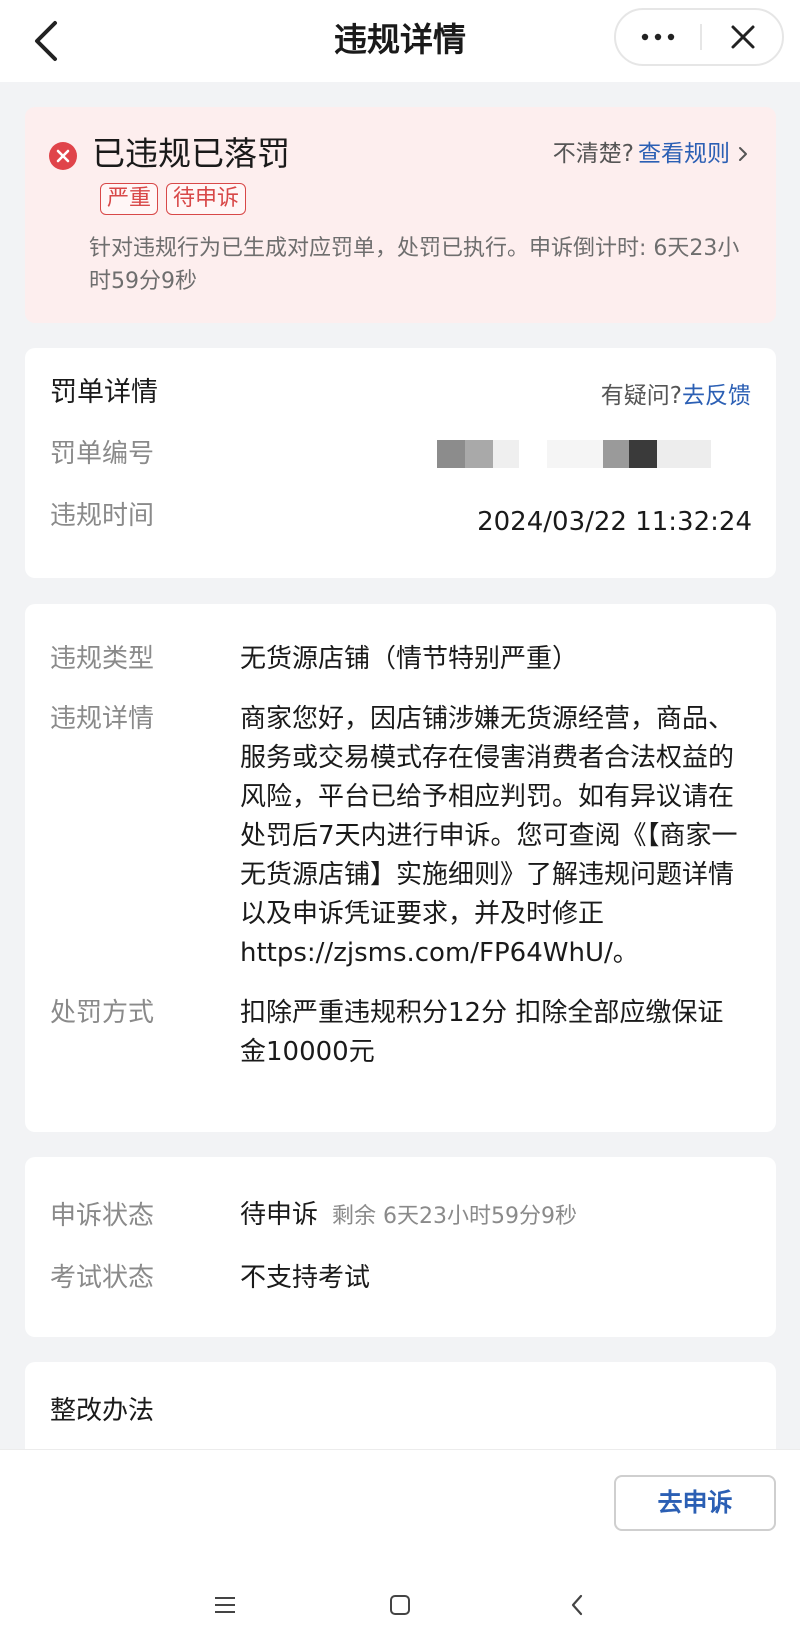  I want to click on feedback-link: 有疑问?去反馈, so click(676, 396).